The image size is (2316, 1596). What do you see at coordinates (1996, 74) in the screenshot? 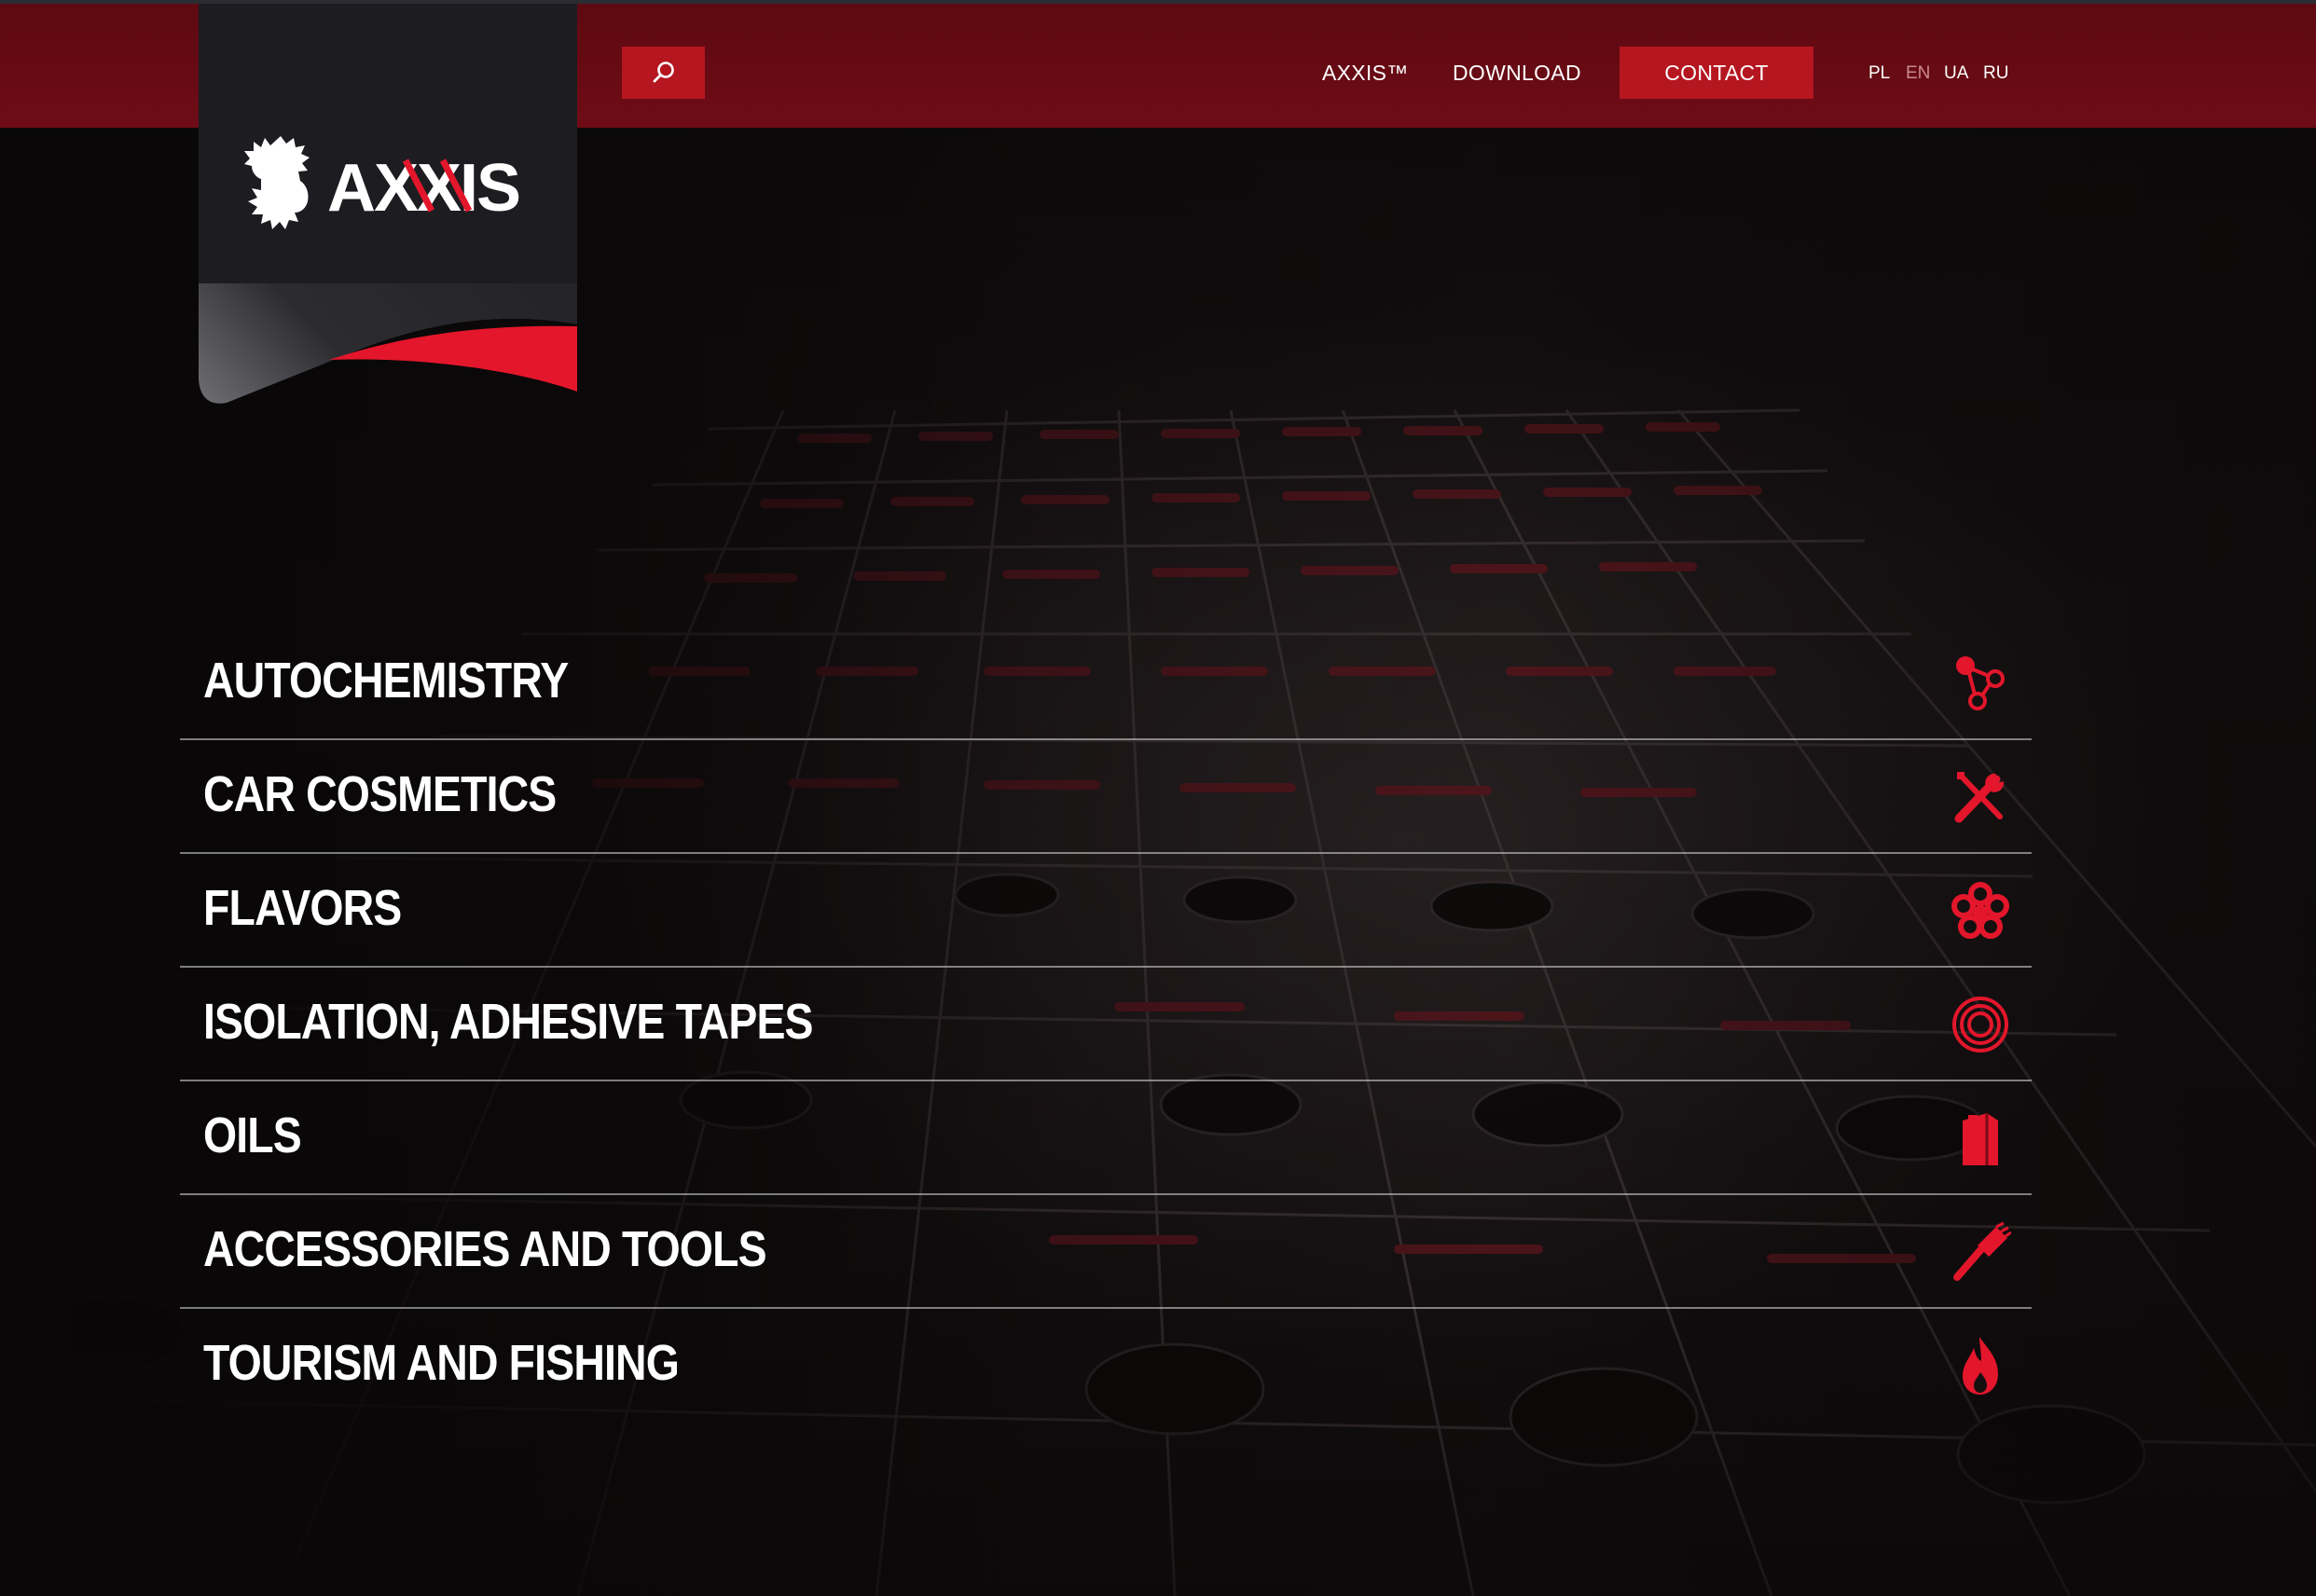
I see `lang-ru-link: RU` at bounding box center [1996, 74].